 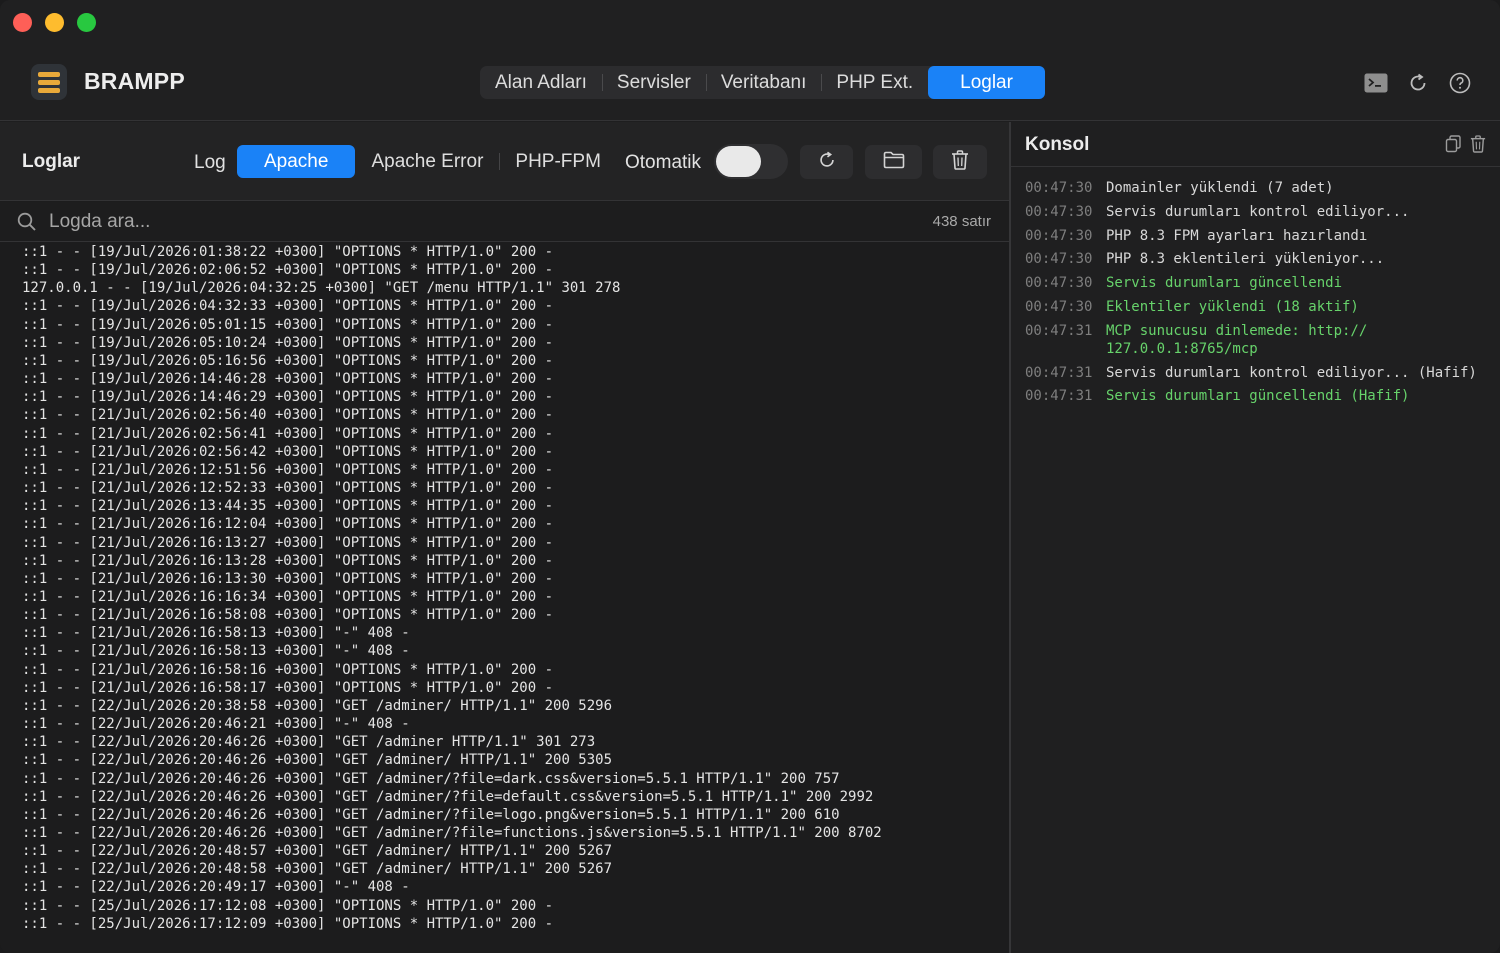 I want to click on console-entry-message: Eklentiler yüklendi (18 aktif), so click(x=1232, y=306).